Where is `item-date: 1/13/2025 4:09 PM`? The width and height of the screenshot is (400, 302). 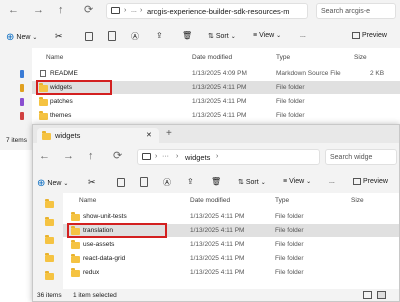 item-date: 1/13/2025 4:09 PM is located at coordinates (219, 73).